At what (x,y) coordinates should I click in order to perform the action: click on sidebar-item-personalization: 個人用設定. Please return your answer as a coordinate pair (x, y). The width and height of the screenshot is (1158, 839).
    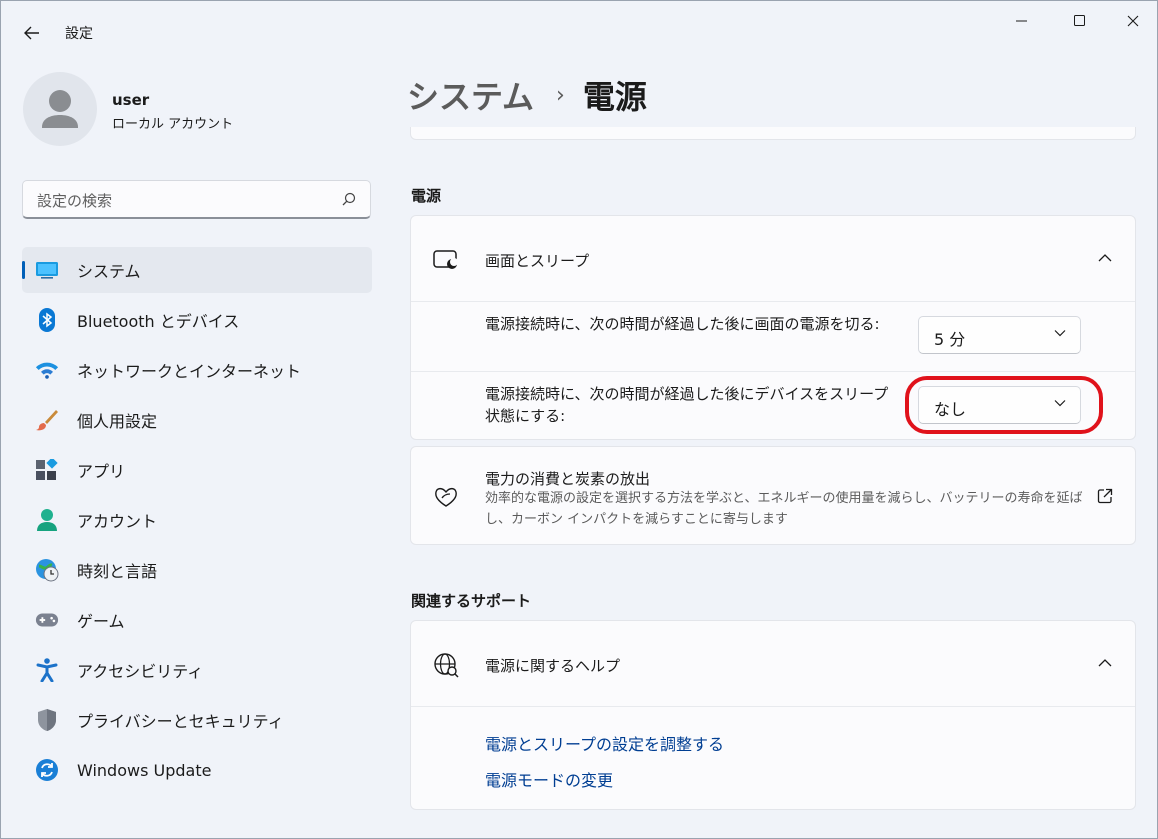
    Looking at the image, I should click on (197, 420).